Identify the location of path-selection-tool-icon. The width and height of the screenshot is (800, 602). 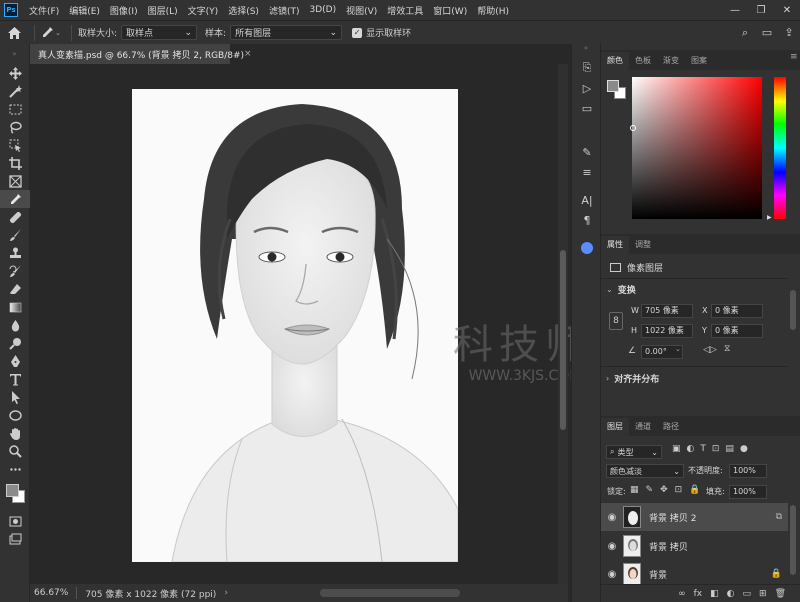
(15, 397).